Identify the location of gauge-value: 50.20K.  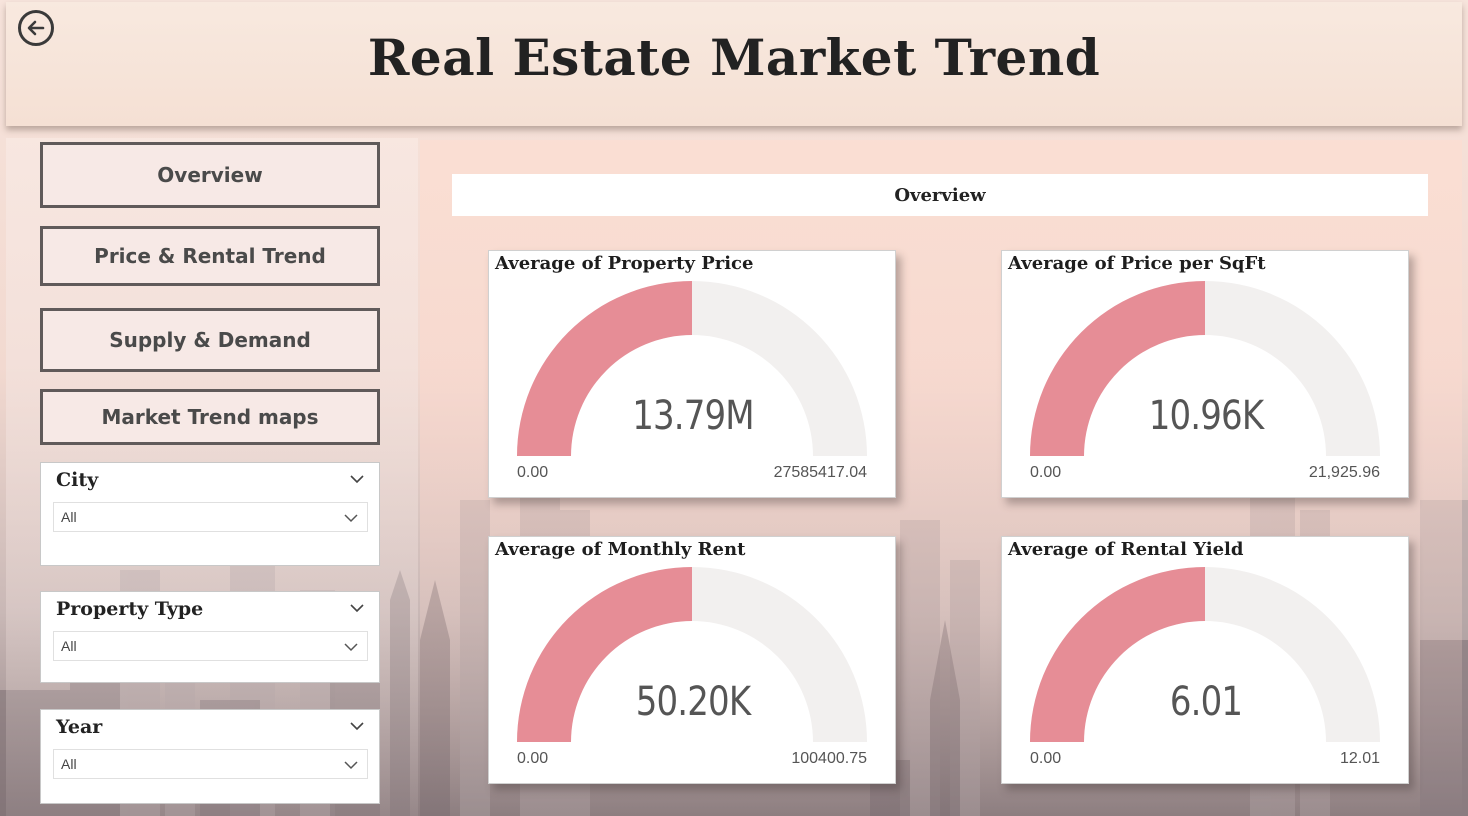
(693, 702).